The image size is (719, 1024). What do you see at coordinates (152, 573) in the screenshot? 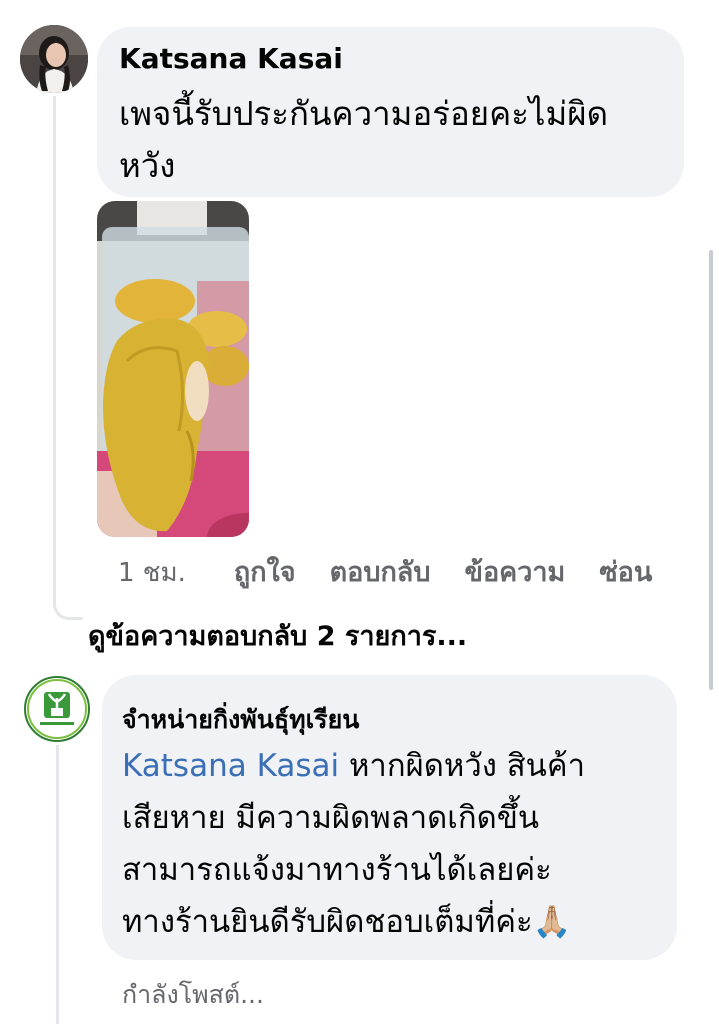
I see `comment-timestamp: 1 ชม.` at bounding box center [152, 573].